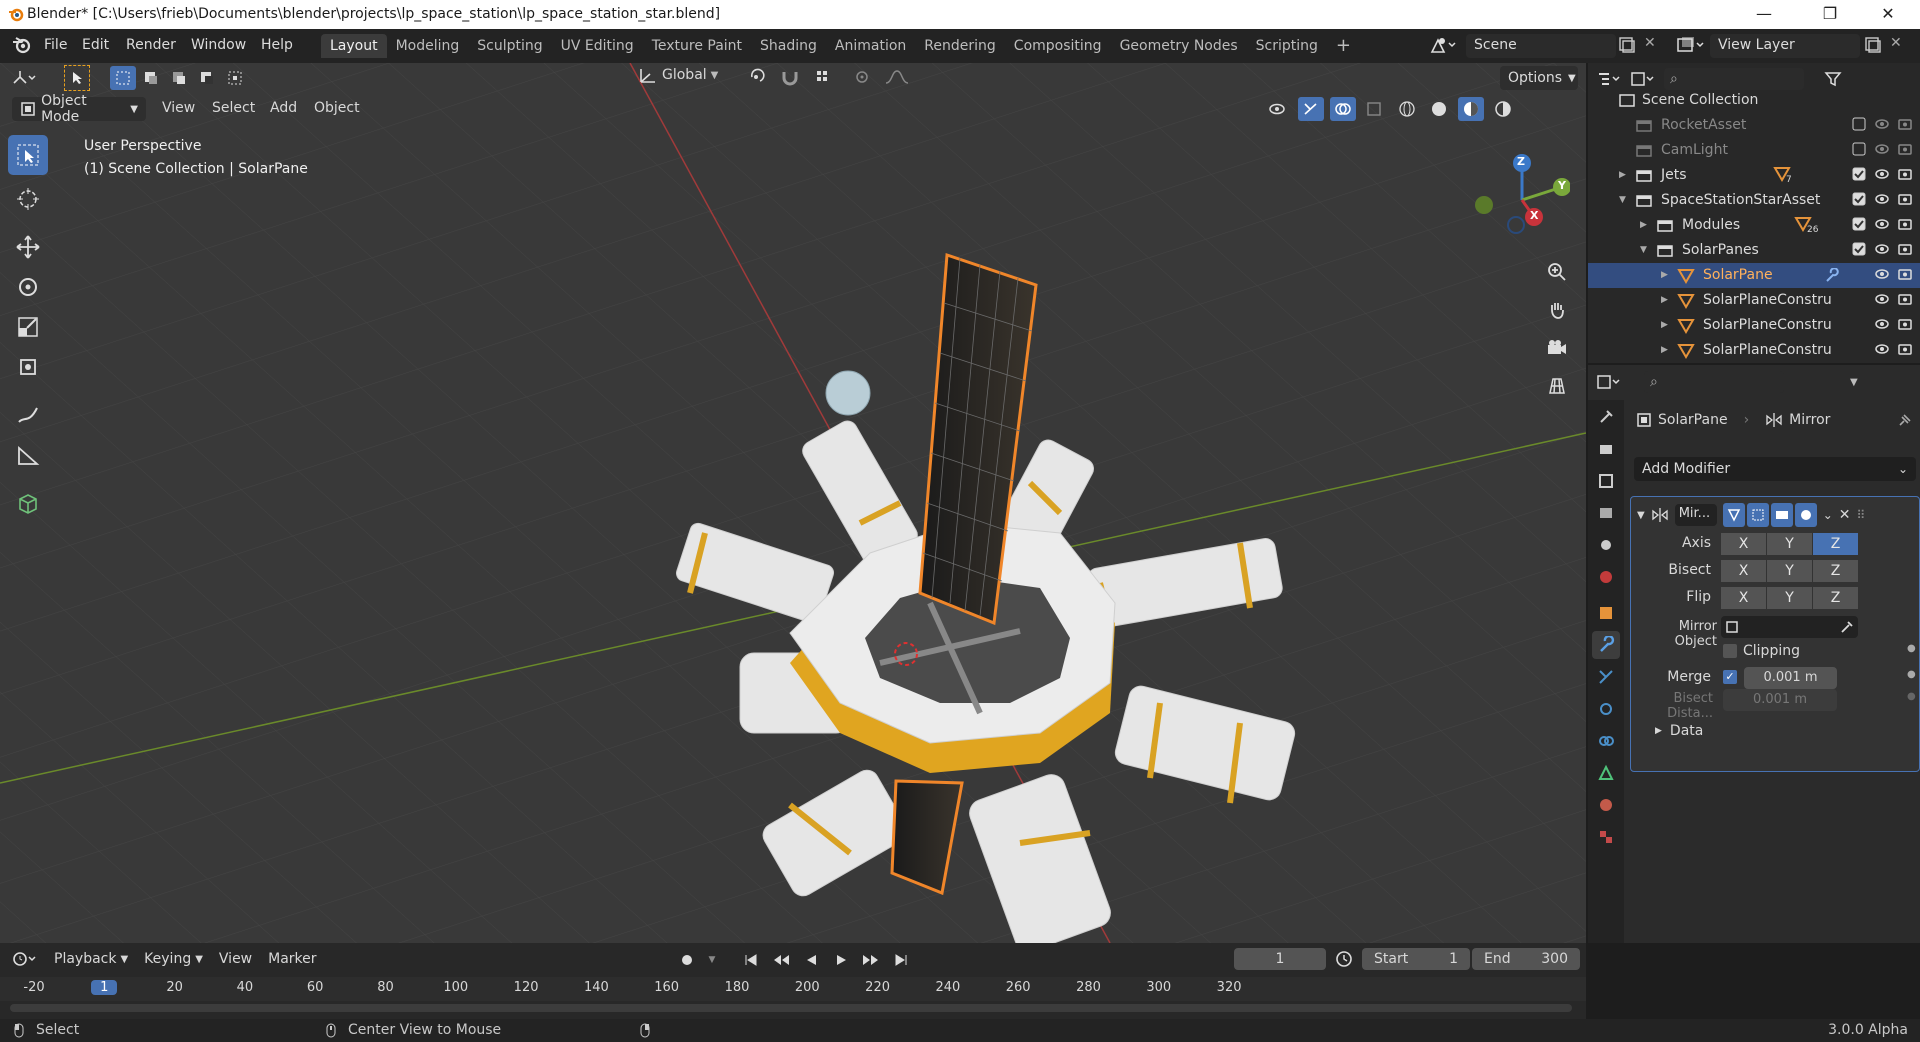 This screenshot has width=1920, height=1042. What do you see at coordinates (1606, 481) in the screenshot?
I see `output-tab-icon` at bounding box center [1606, 481].